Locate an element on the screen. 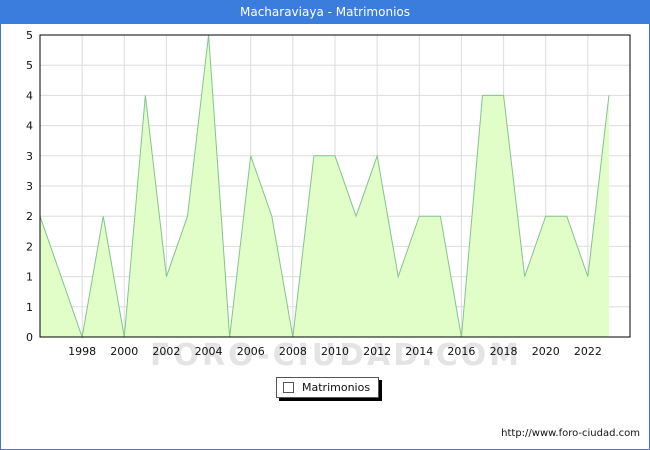 This screenshot has width=650, height=450. legend-swatch is located at coordinates (288, 387).